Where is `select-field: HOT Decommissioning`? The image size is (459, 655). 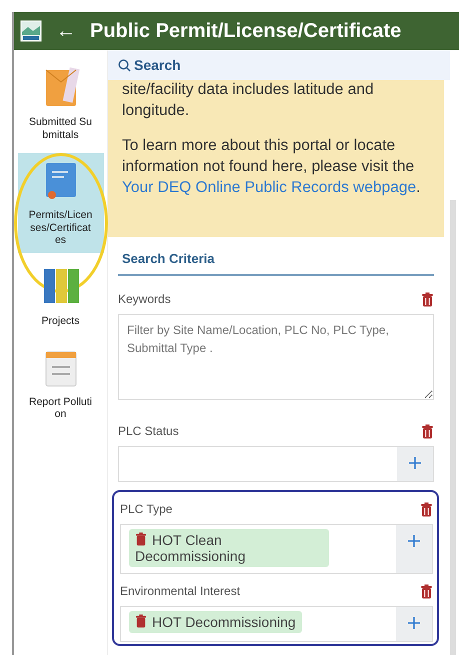
select-field: HOT Decommissioning is located at coordinates (276, 624).